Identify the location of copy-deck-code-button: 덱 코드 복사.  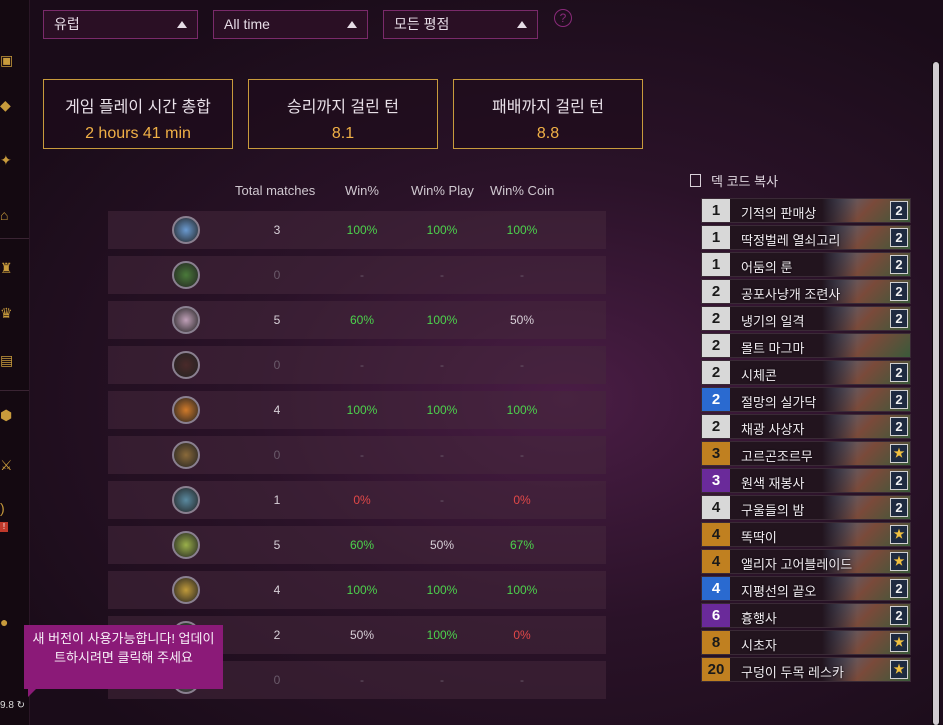
(734, 180).